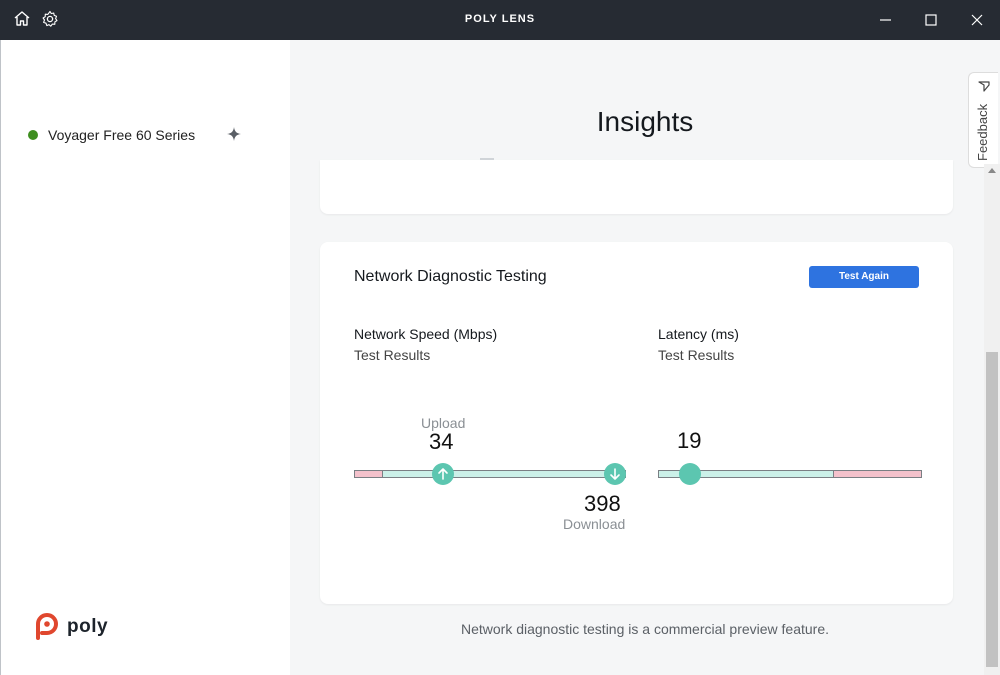 The width and height of the screenshot is (1000, 675). I want to click on scrollbar-thumb, so click(992, 509).